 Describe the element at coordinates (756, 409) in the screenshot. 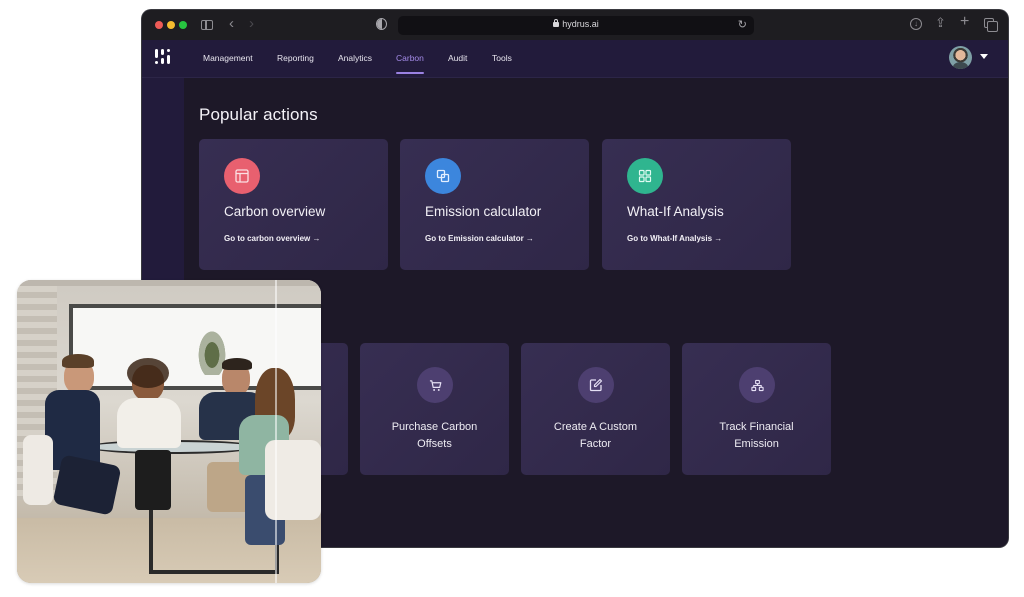

I see `action-card-track-financial-emission: Track Financial Emission` at that location.